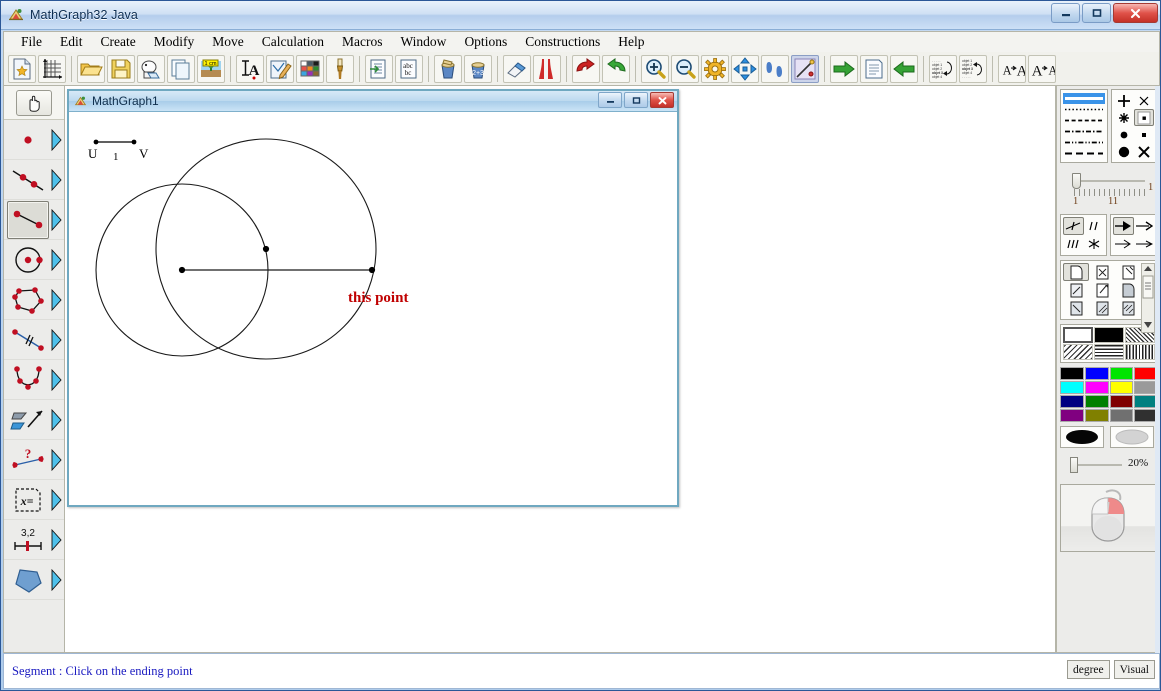 This screenshot has width=1161, height=691. I want to click on expand-coordinates-tools-icon, so click(56, 540).